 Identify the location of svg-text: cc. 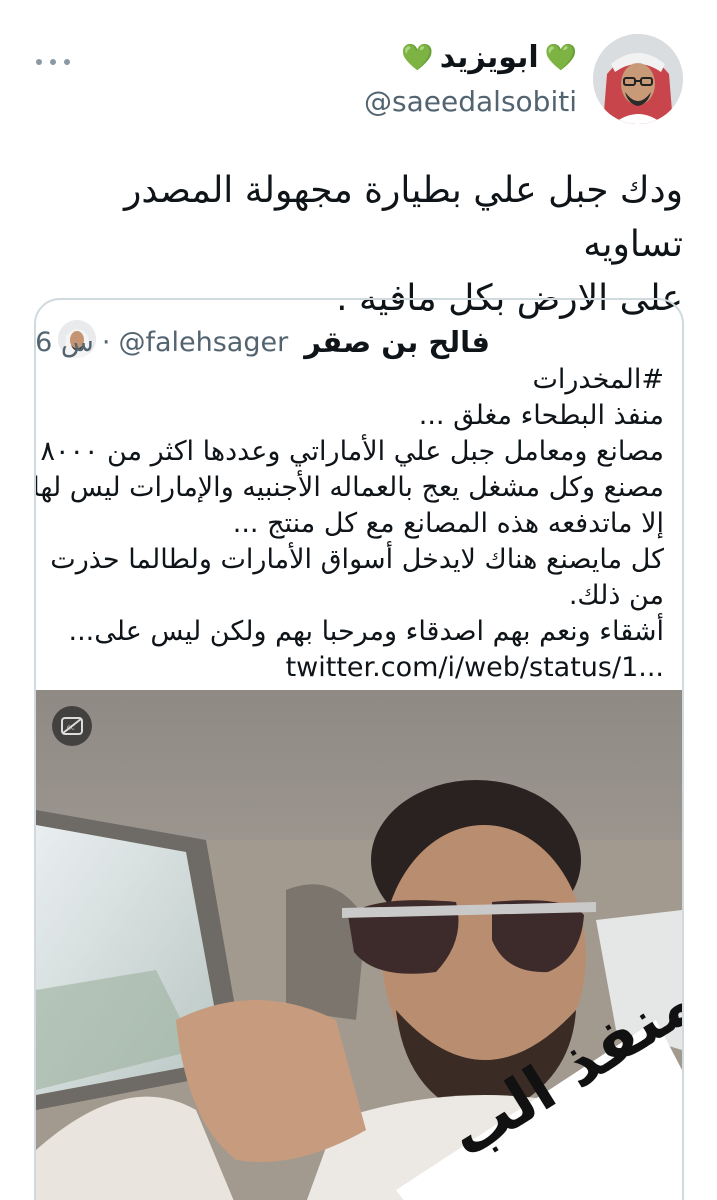
(71, 728).